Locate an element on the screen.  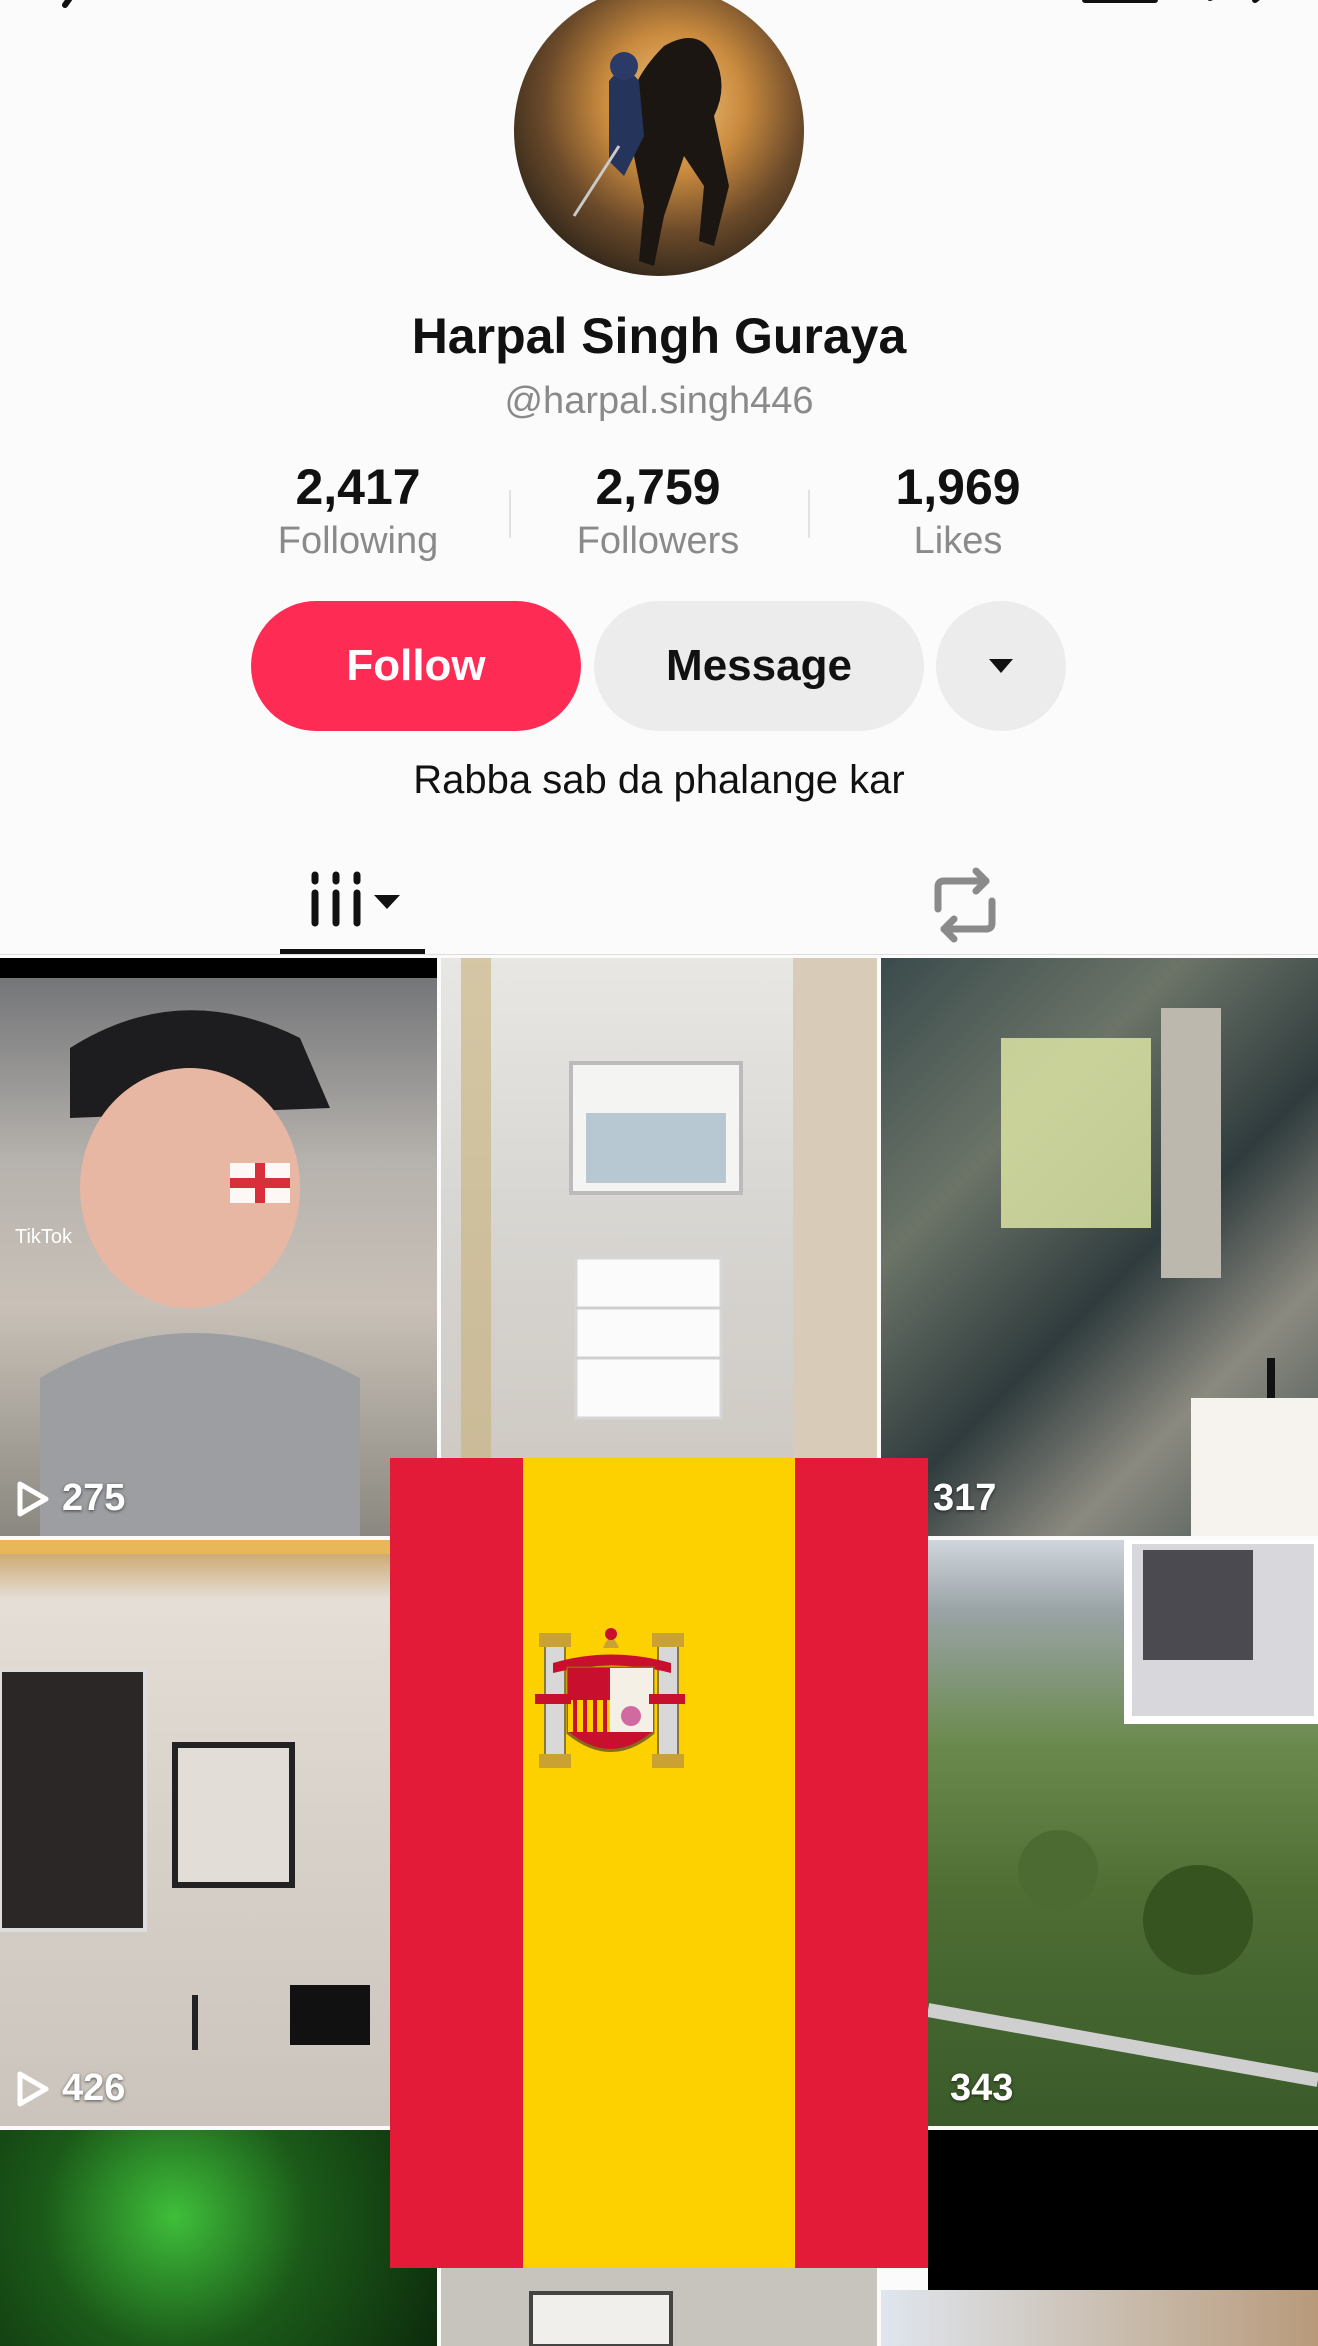
stat-followers: 2,759 Followers is located at coordinates (658, 512).